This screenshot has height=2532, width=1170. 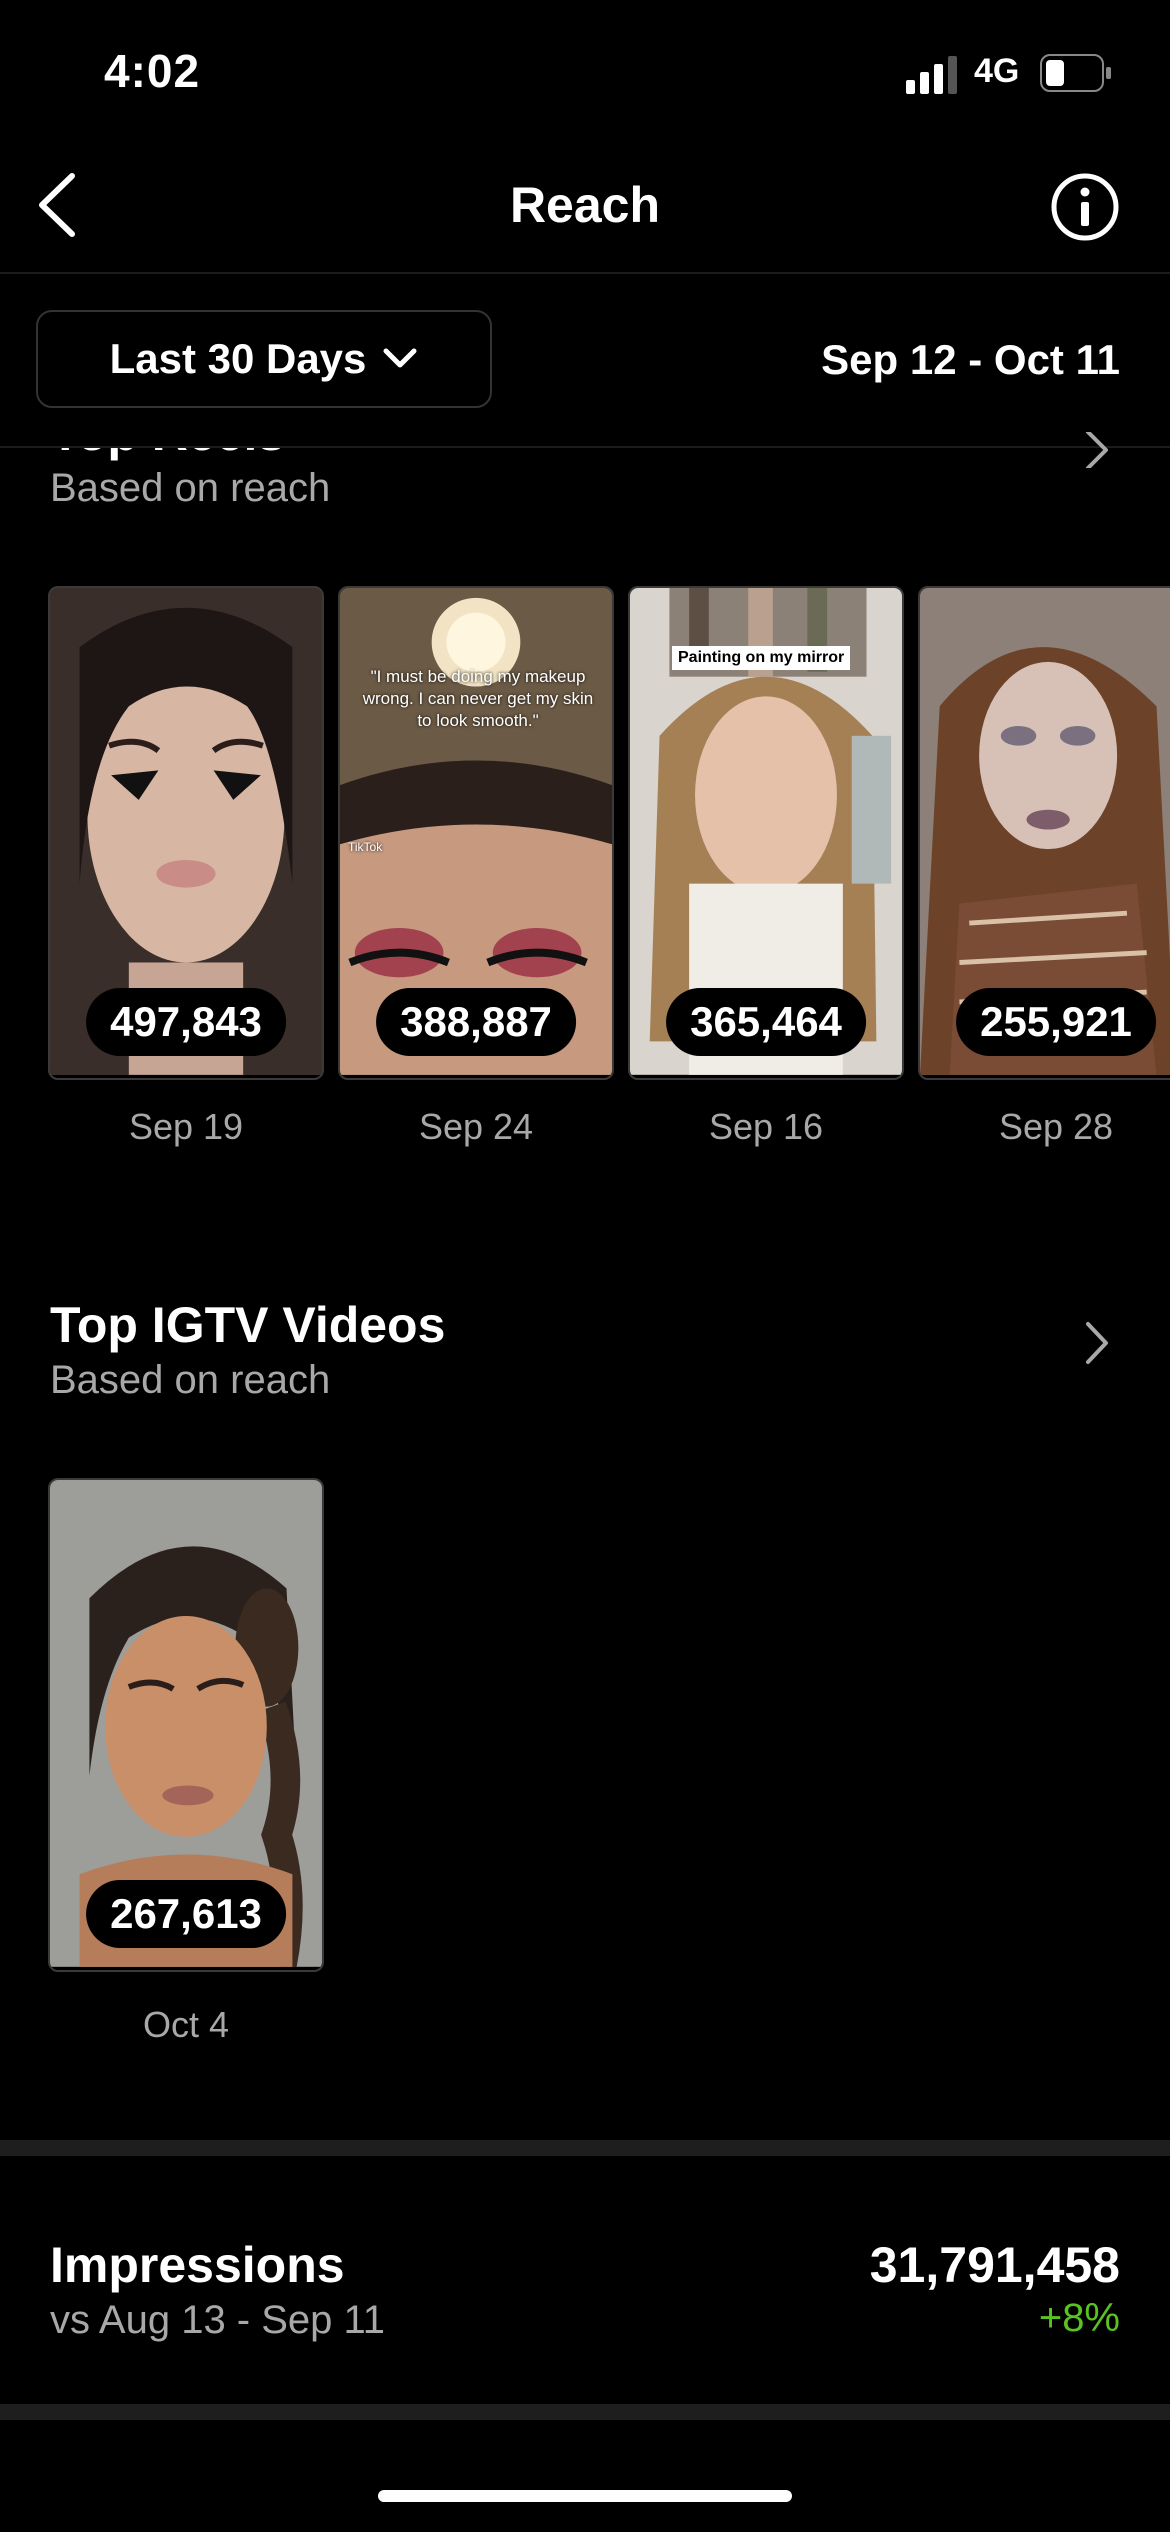 I want to click on chevron-down-icon, so click(x=400, y=358).